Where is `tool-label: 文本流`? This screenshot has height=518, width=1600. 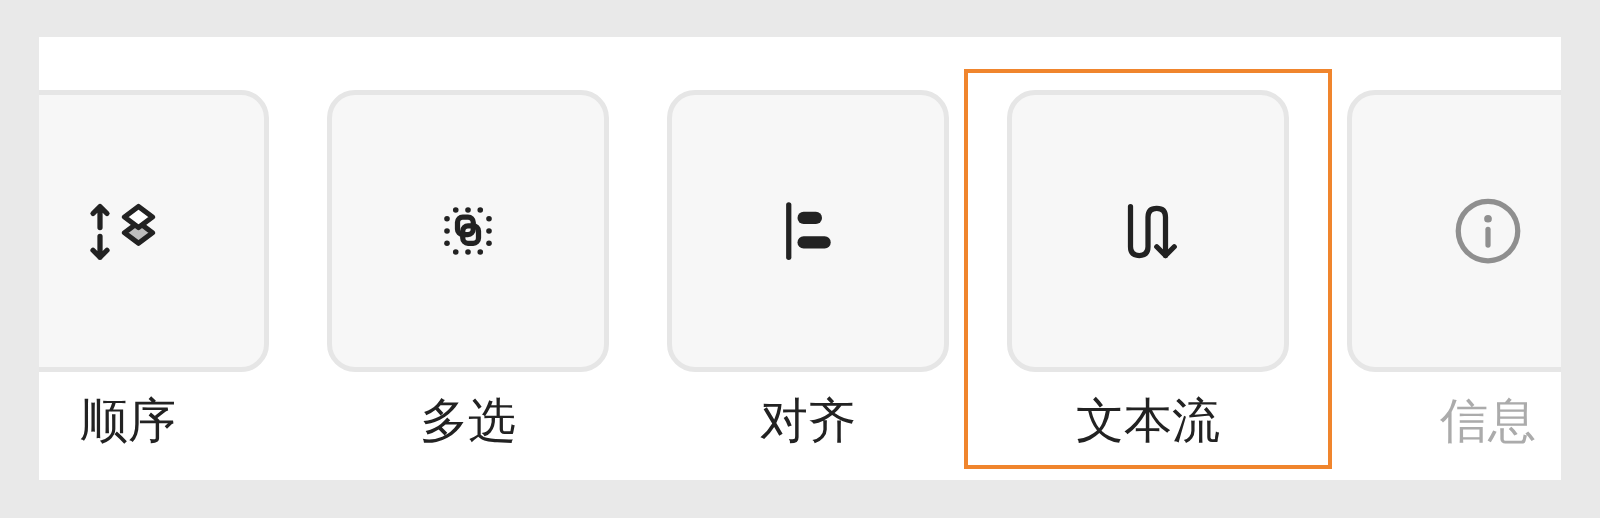
tool-label: 文本流 is located at coordinates (1148, 420).